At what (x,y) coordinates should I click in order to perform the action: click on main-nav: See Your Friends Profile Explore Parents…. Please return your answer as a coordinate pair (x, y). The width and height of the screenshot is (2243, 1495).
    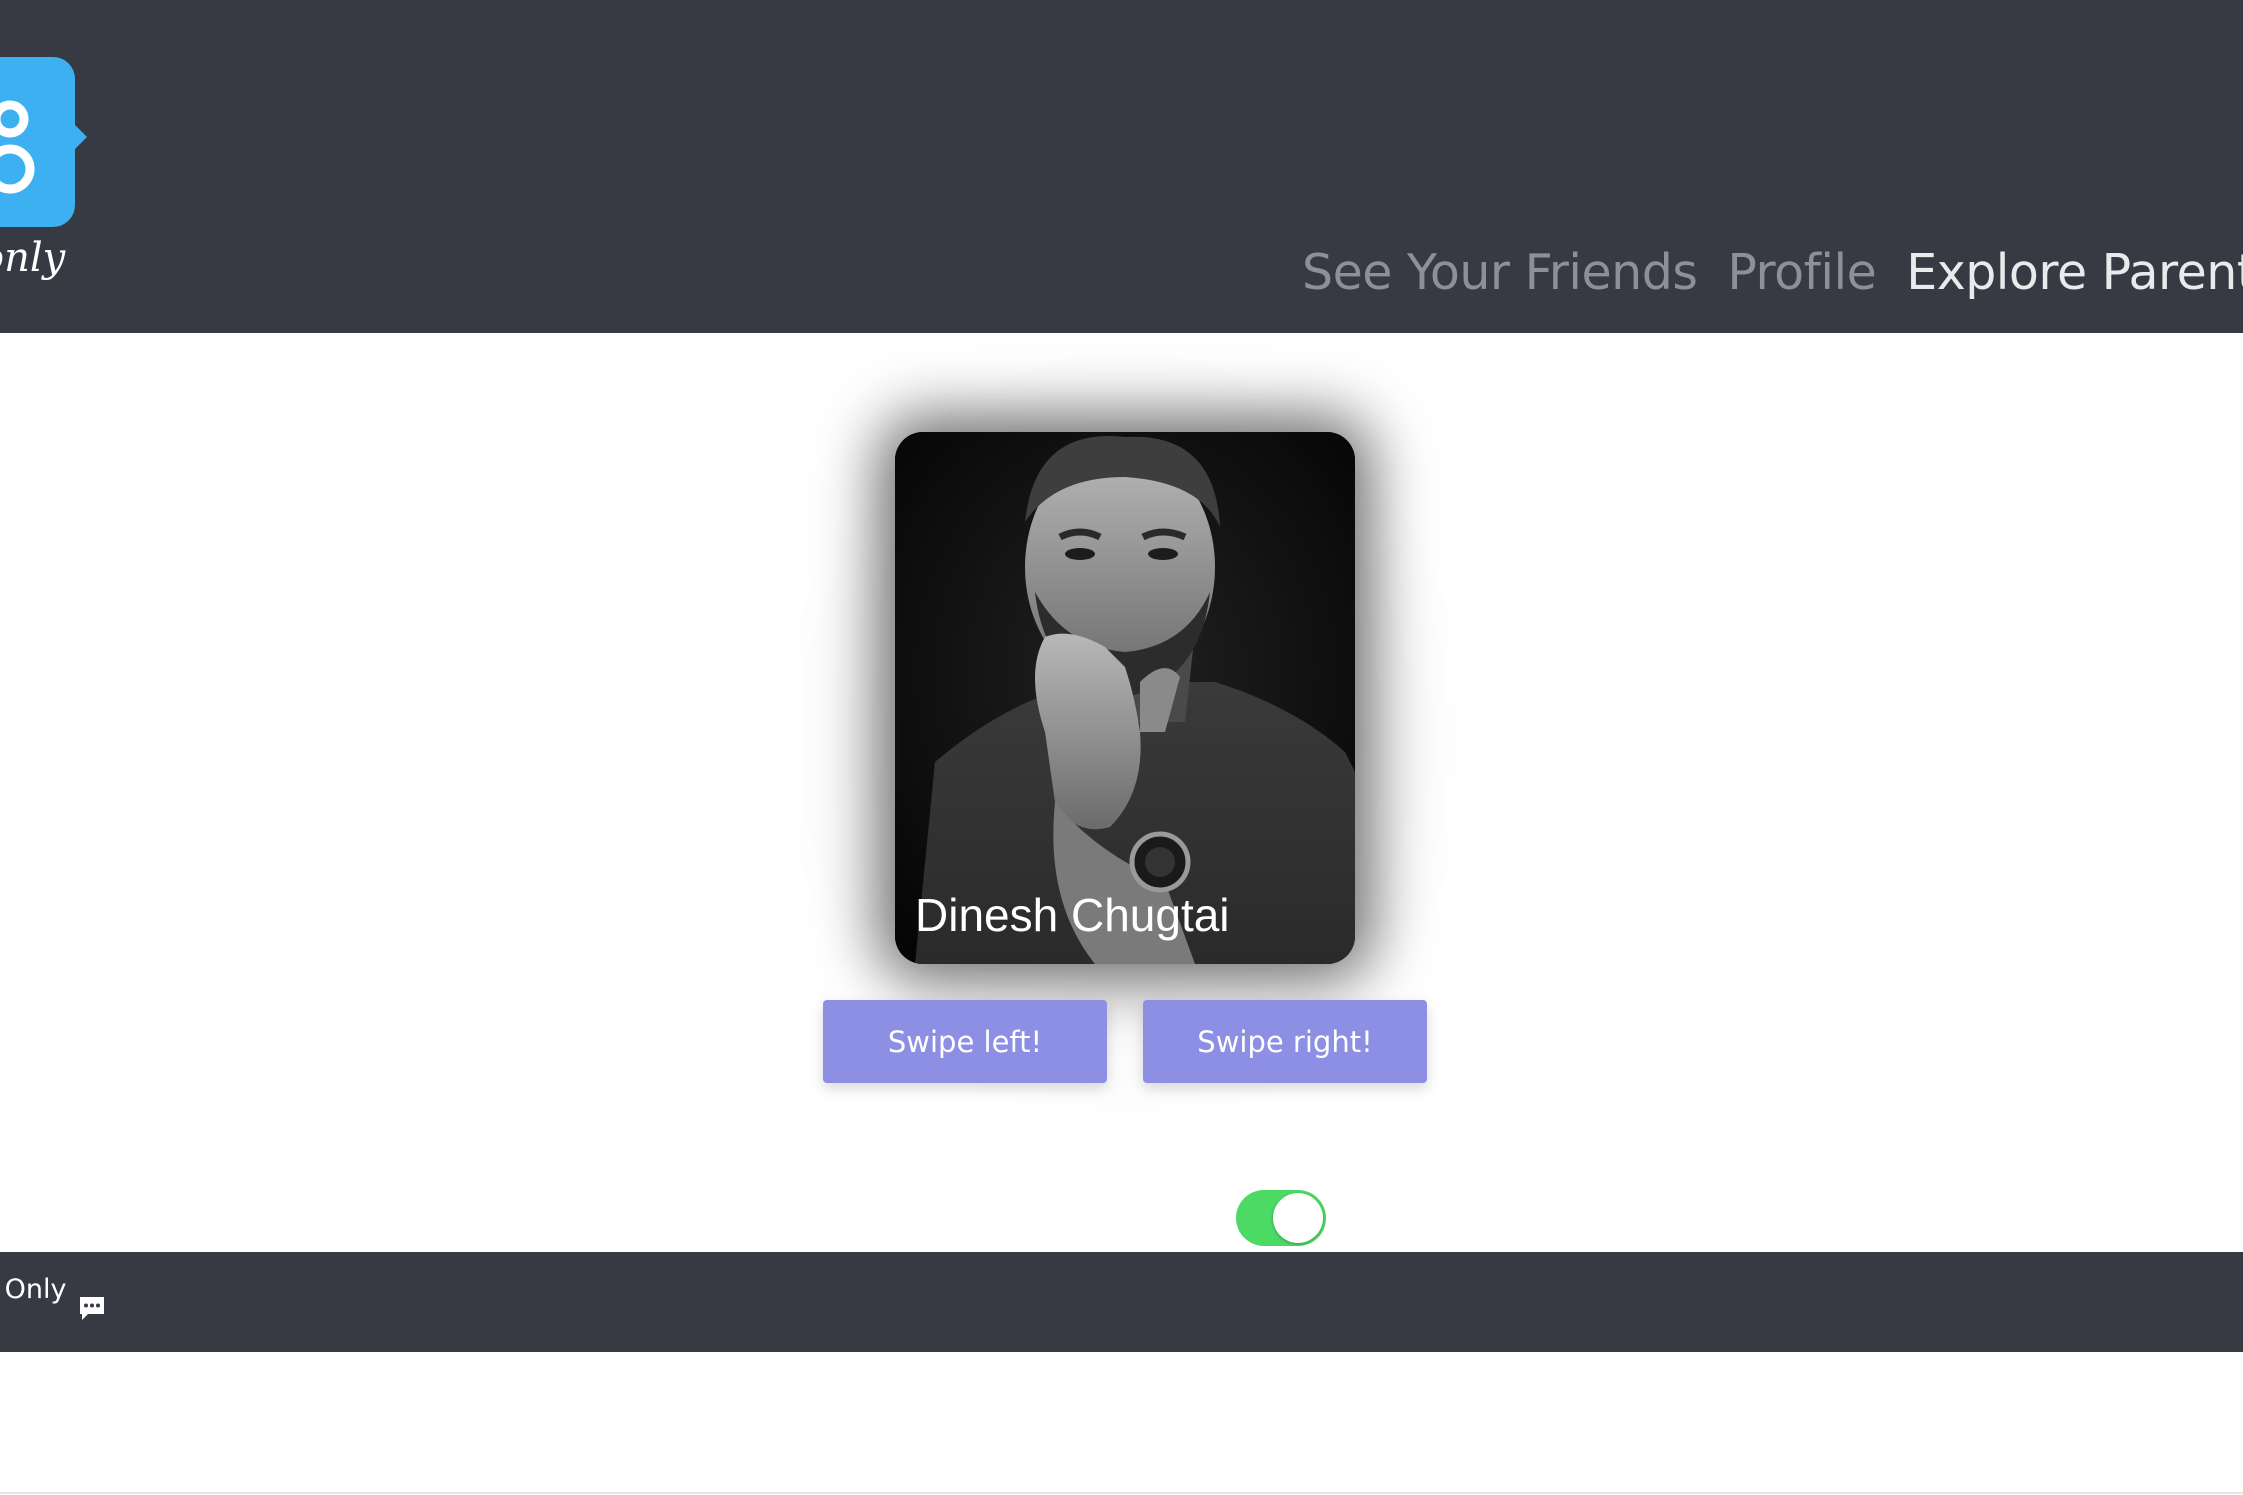
    Looking at the image, I should click on (1772, 272).